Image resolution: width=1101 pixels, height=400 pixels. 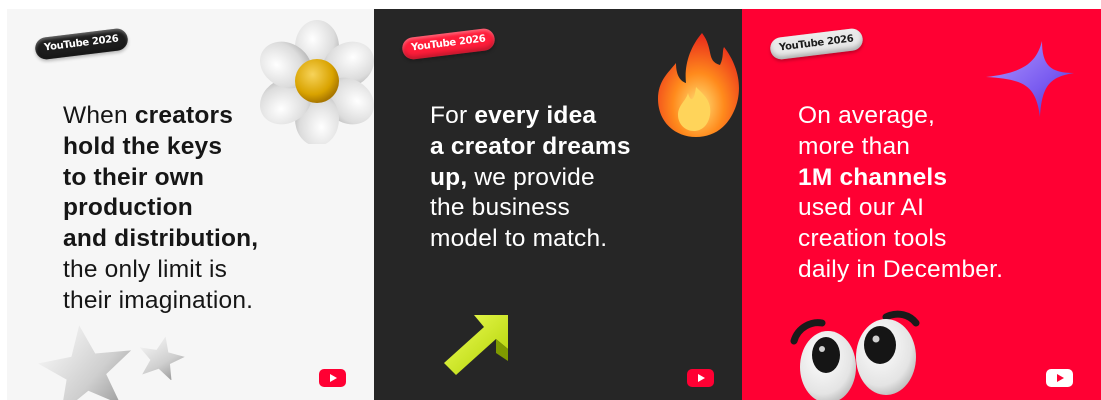 What do you see at coordinates (145, 269) in the screenshot?
I see `headline-text: the only limit is` at bounding box center [145, 269].